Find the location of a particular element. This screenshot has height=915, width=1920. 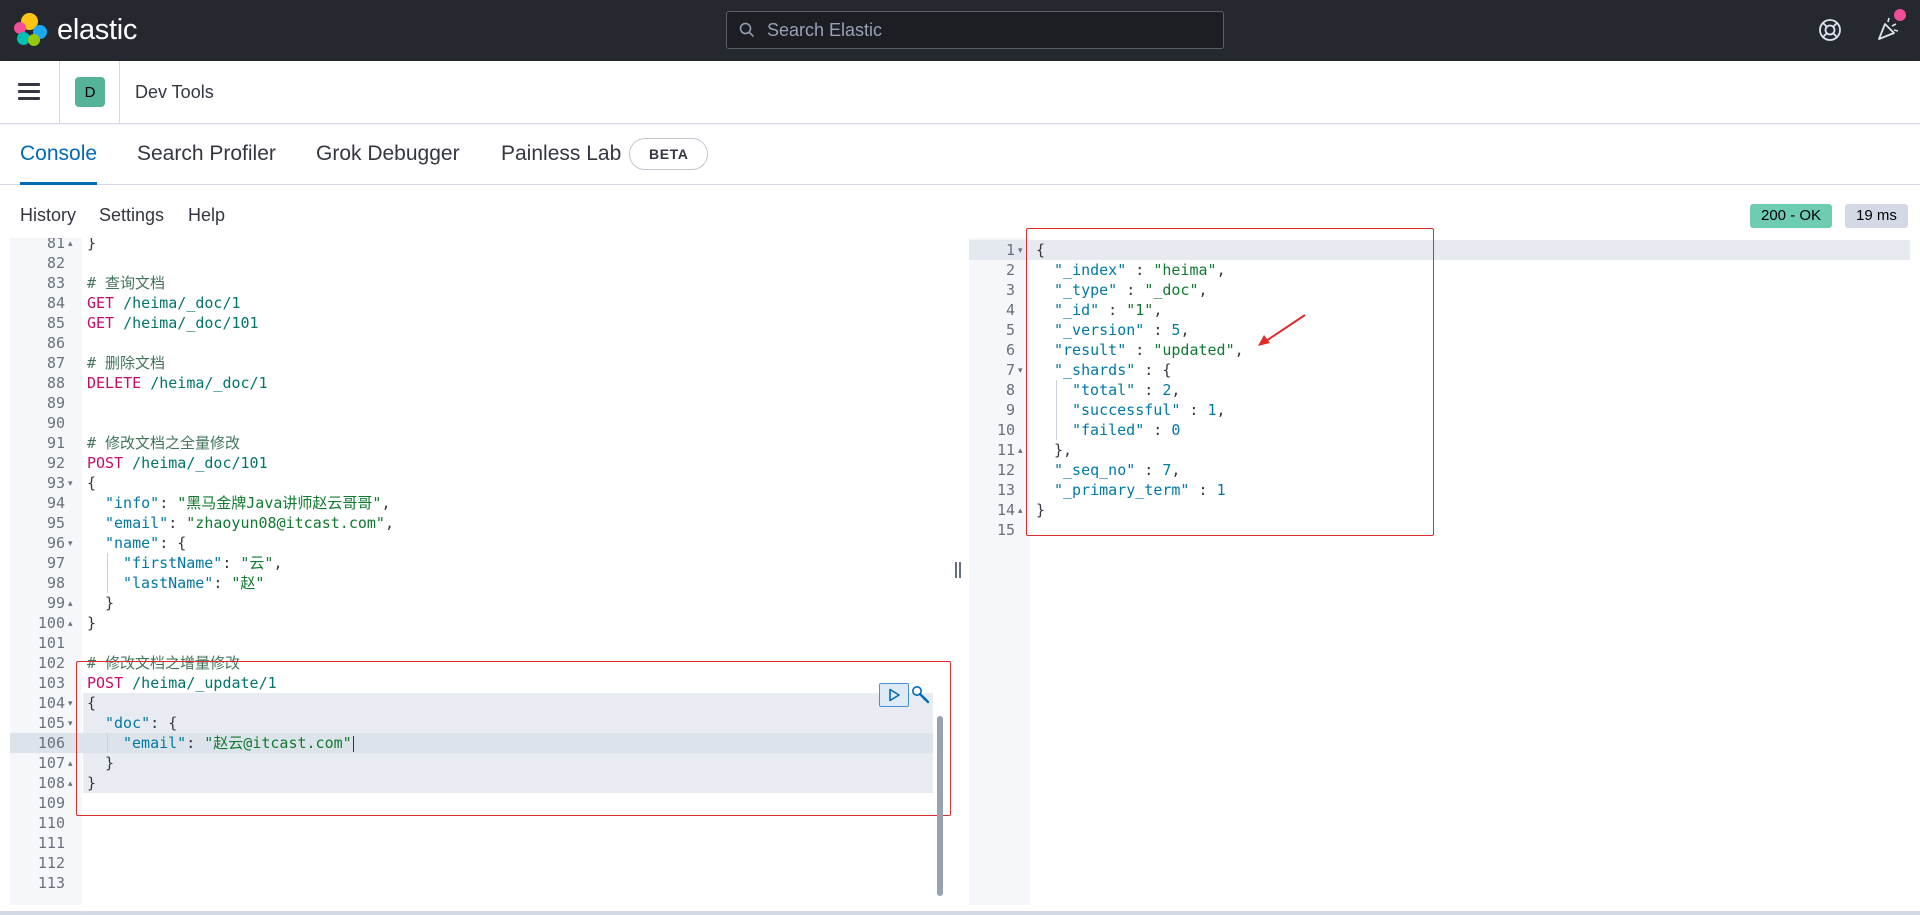

line-number: 11 is located at coordinates (1005, 450).